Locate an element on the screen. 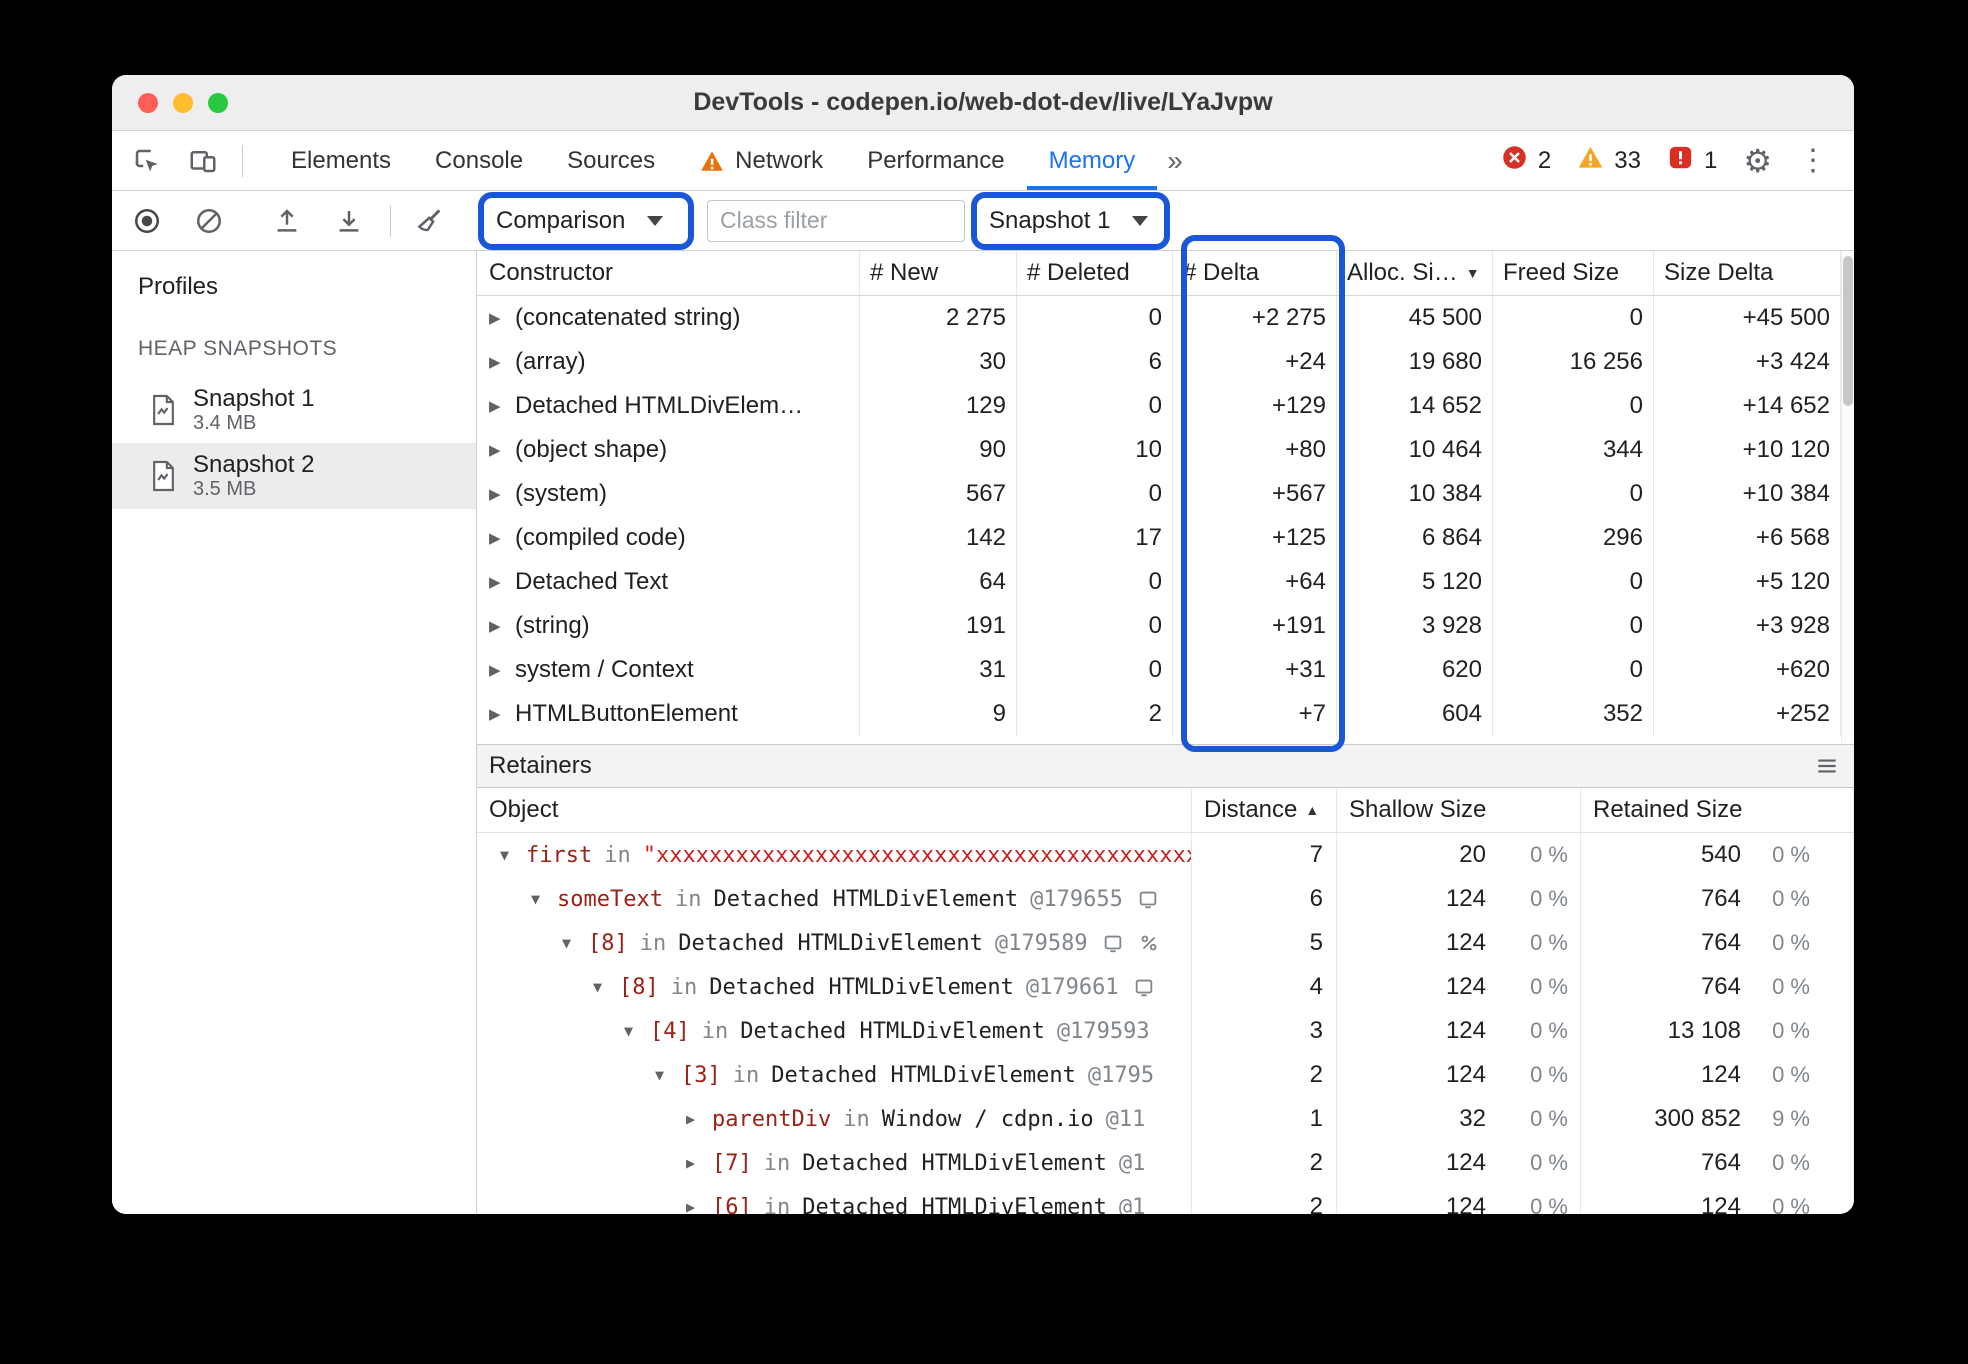  tab-elements: Elements is located at coordinates (341, 160).